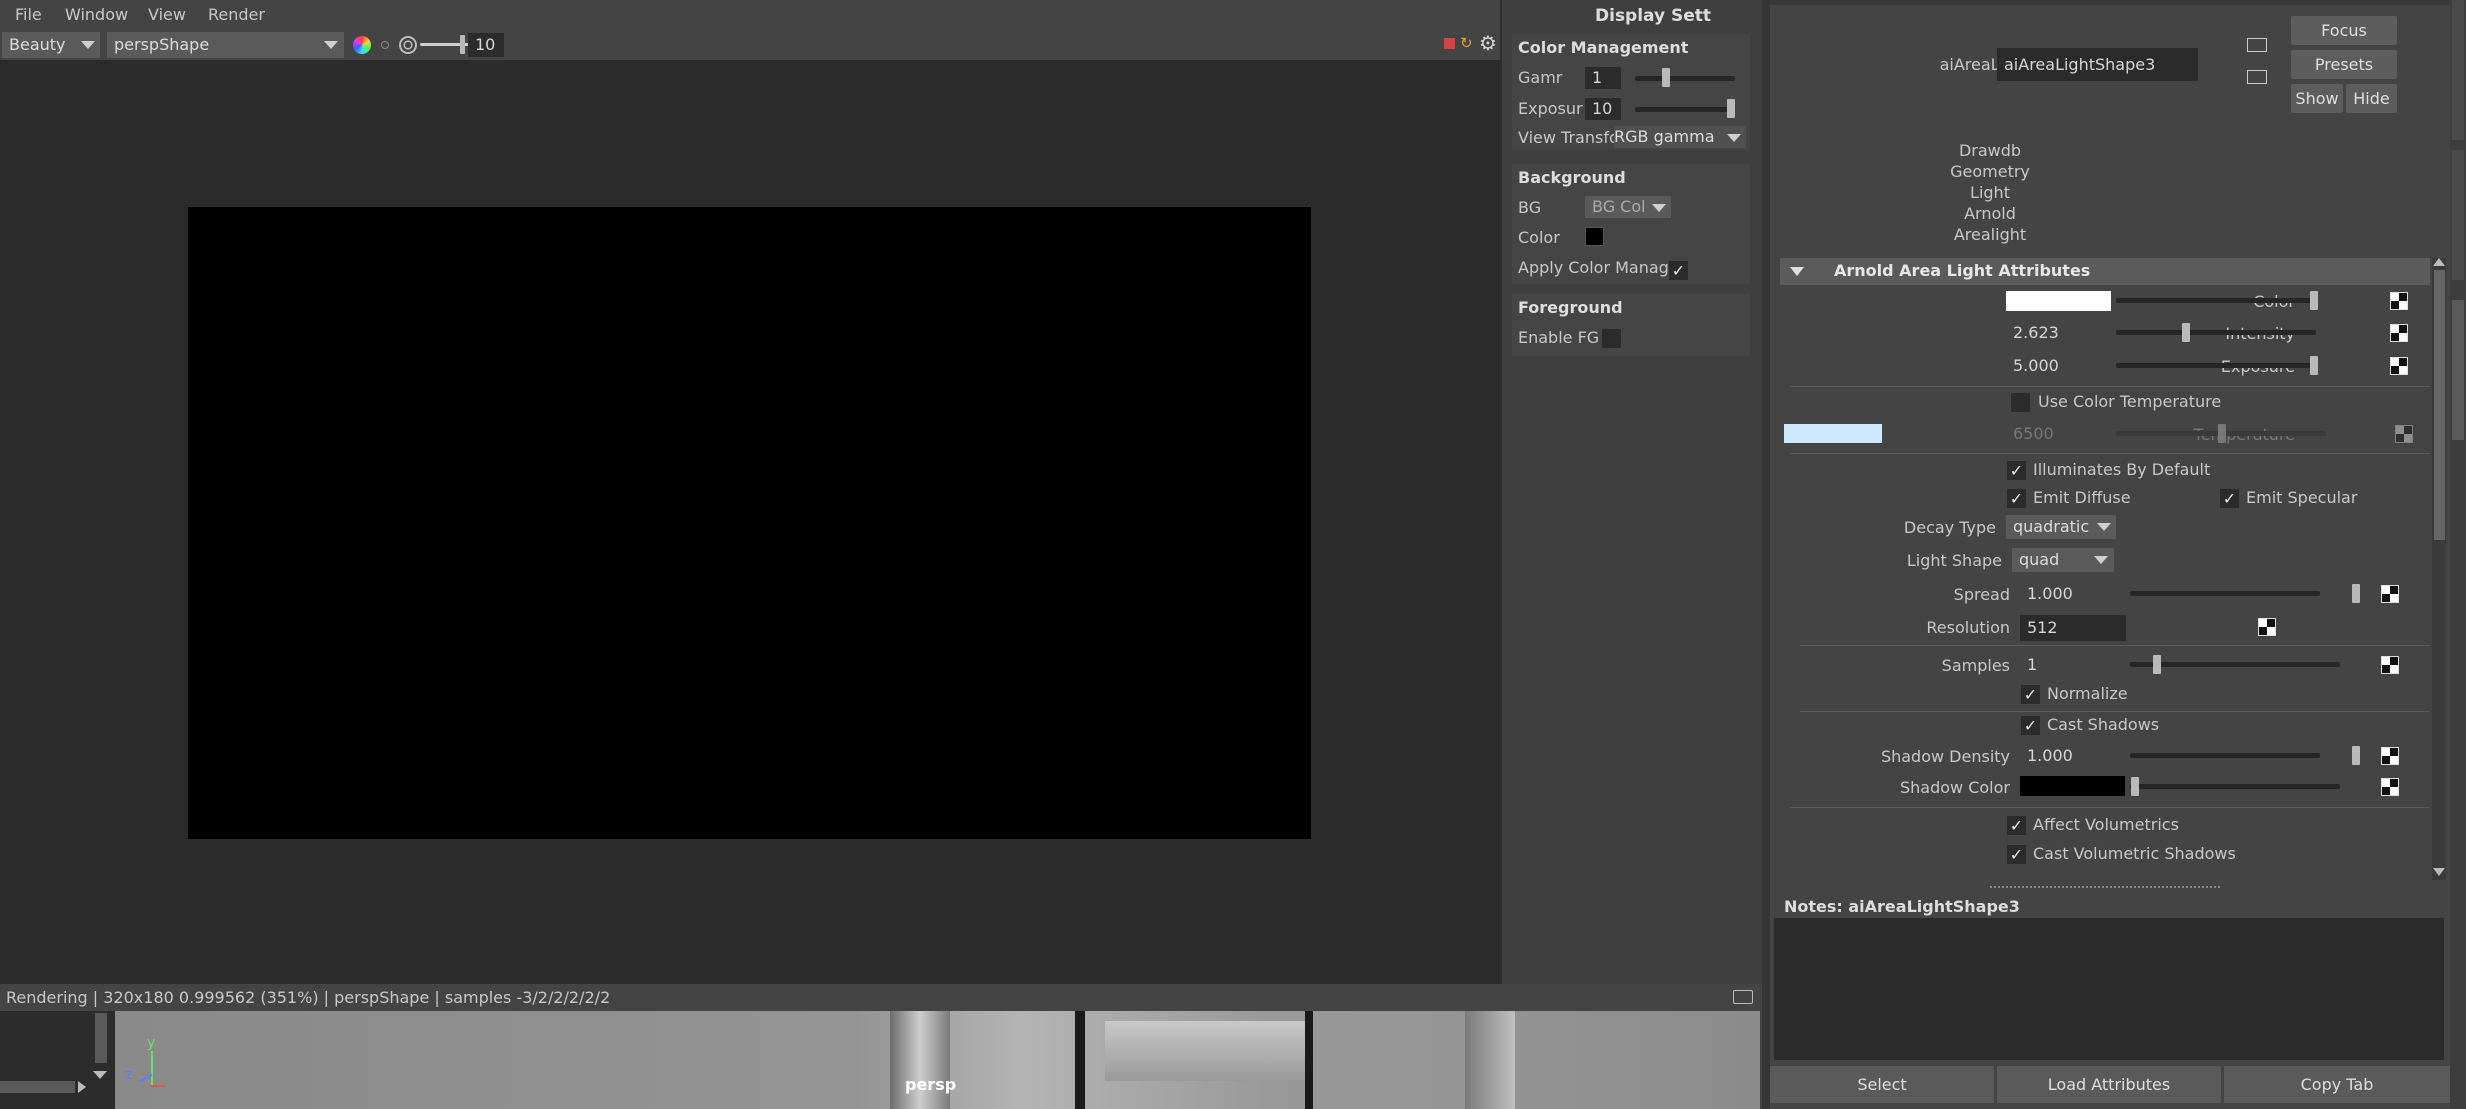 Image resolution: width=2466 pixels, height=1109 pixels. Describe the element at coordinates (2390, 594) in the screenshot. I see `spread-map-icon` at that location.